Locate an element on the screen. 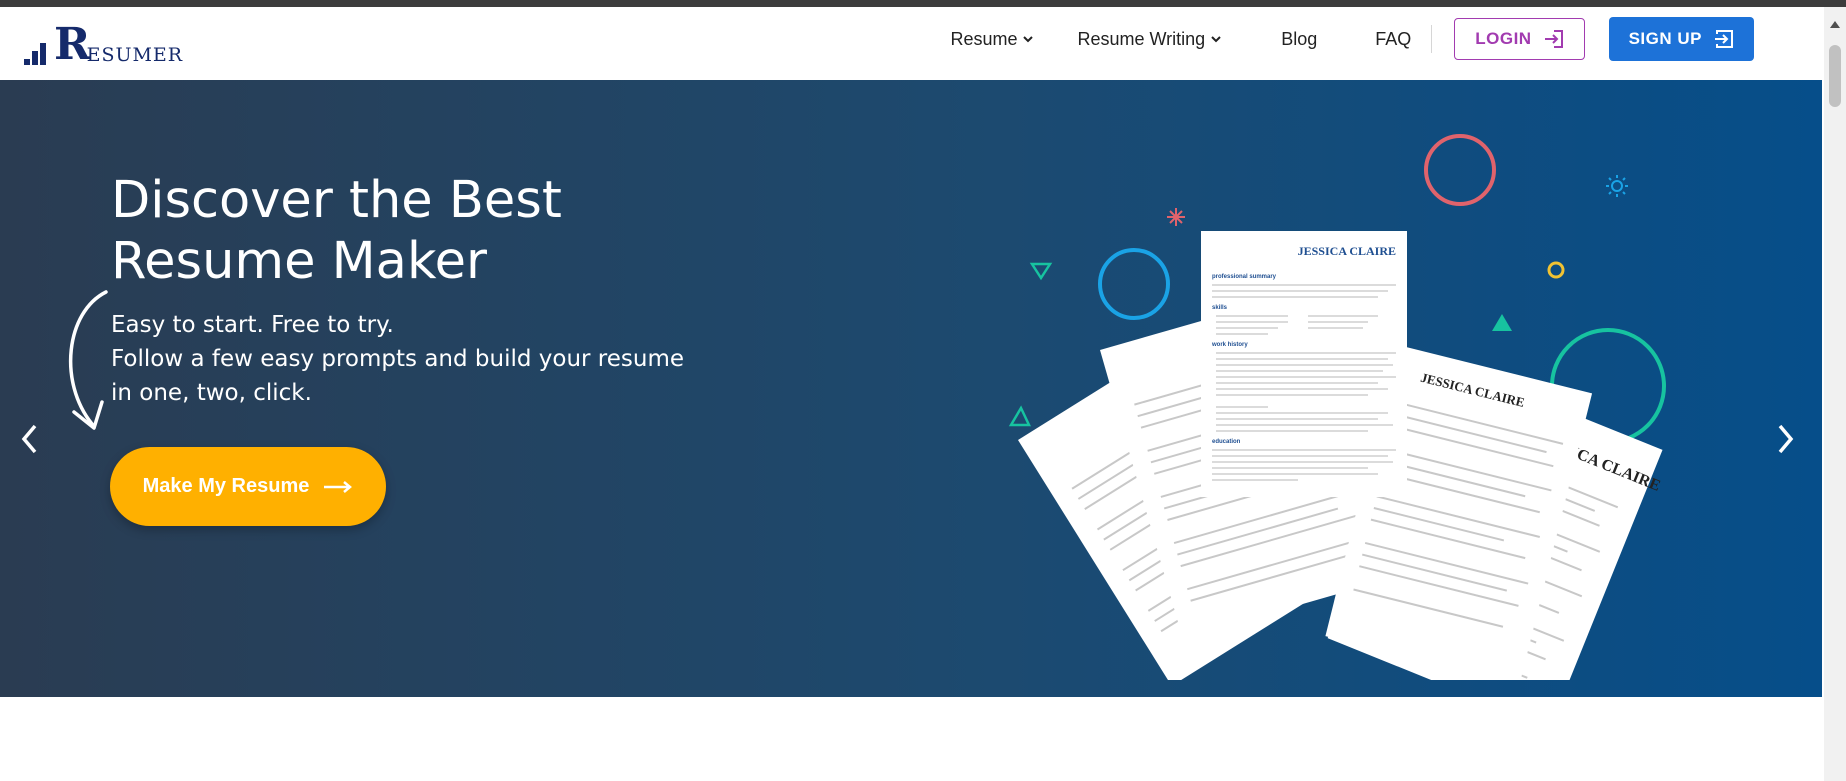  deco-circle-yellow is located at coordinates (1556, 270).